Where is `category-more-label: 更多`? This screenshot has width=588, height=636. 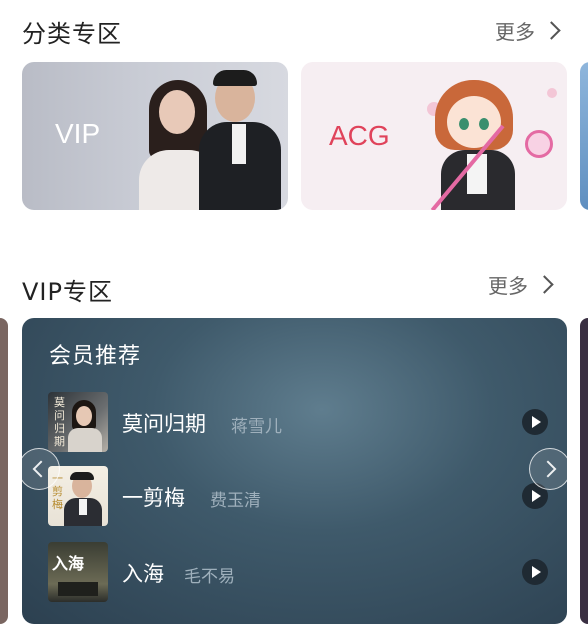 category-more-label: 更多 is located at coordinates (515, 32).